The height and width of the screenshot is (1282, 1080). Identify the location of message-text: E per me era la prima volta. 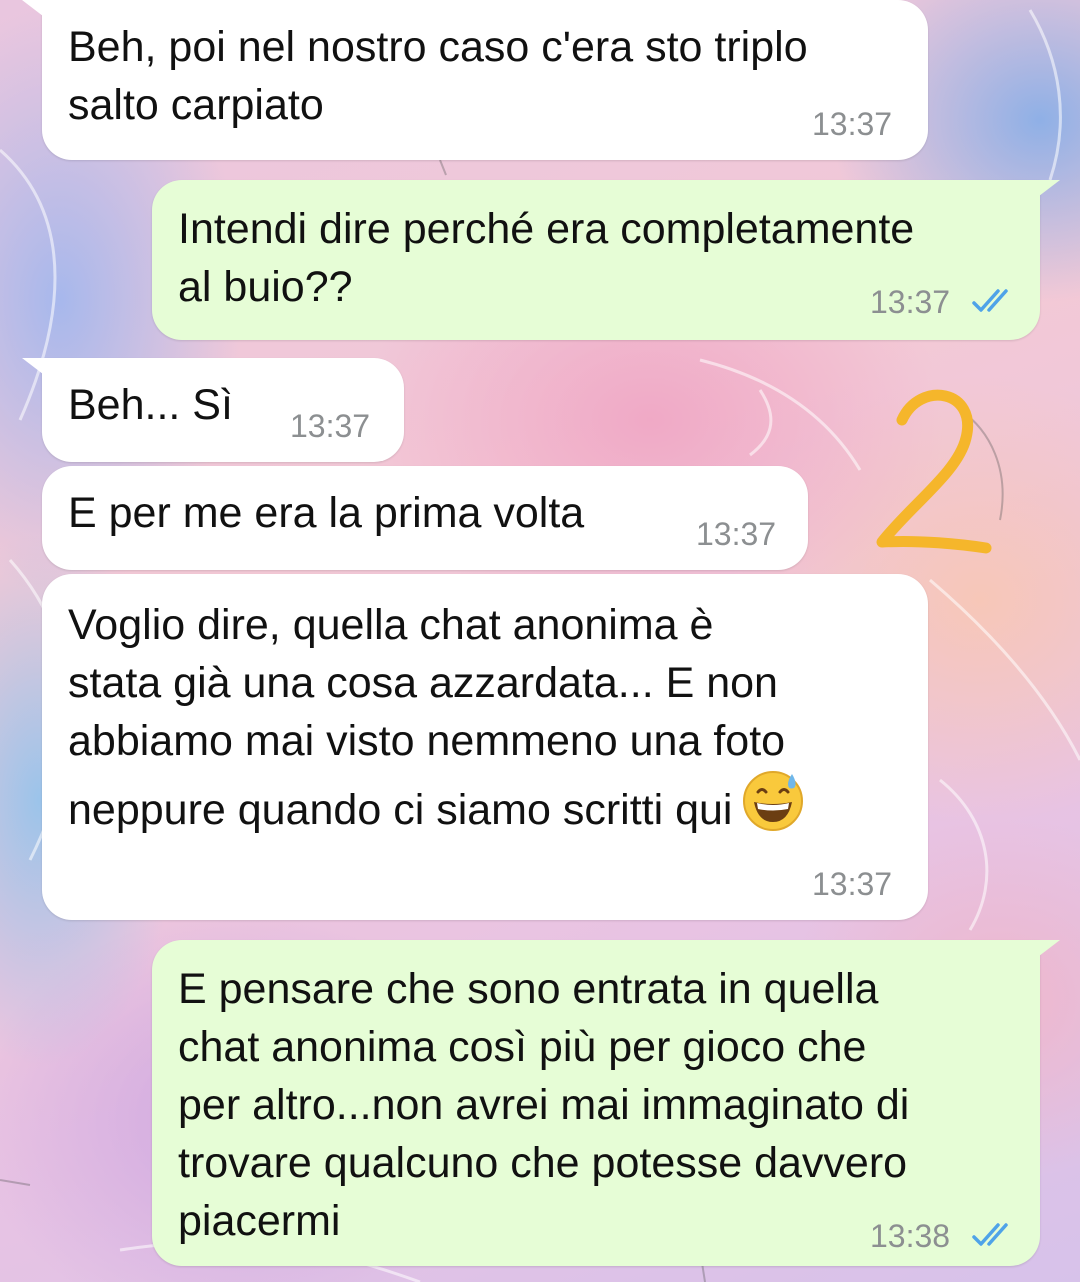
(326, 513).